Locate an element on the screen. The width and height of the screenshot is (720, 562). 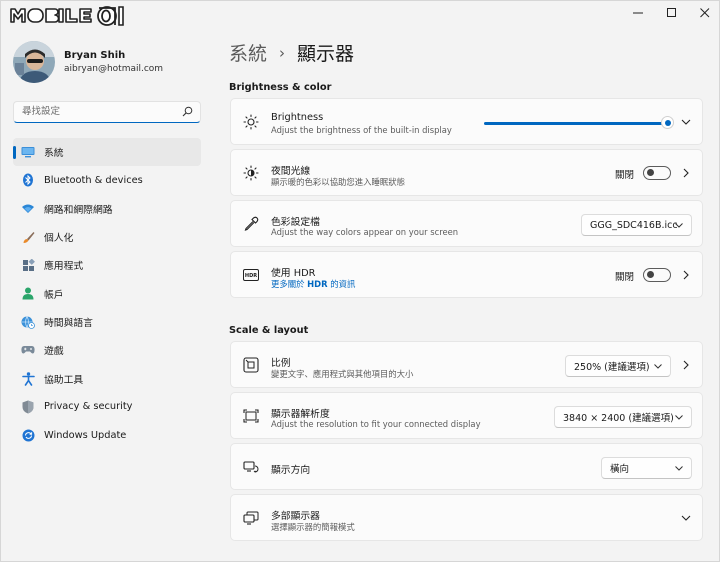
color-profile-value: GGG_SDC416B.icc is located at coordinates (634, 225).